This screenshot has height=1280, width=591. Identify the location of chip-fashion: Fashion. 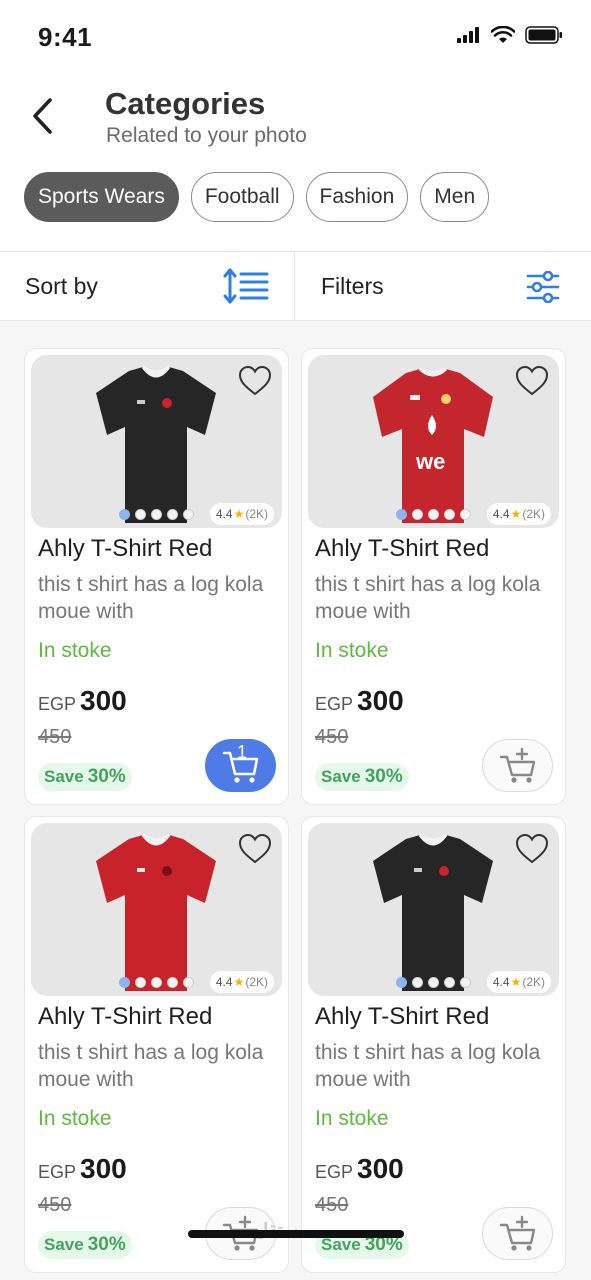
(357, 197).